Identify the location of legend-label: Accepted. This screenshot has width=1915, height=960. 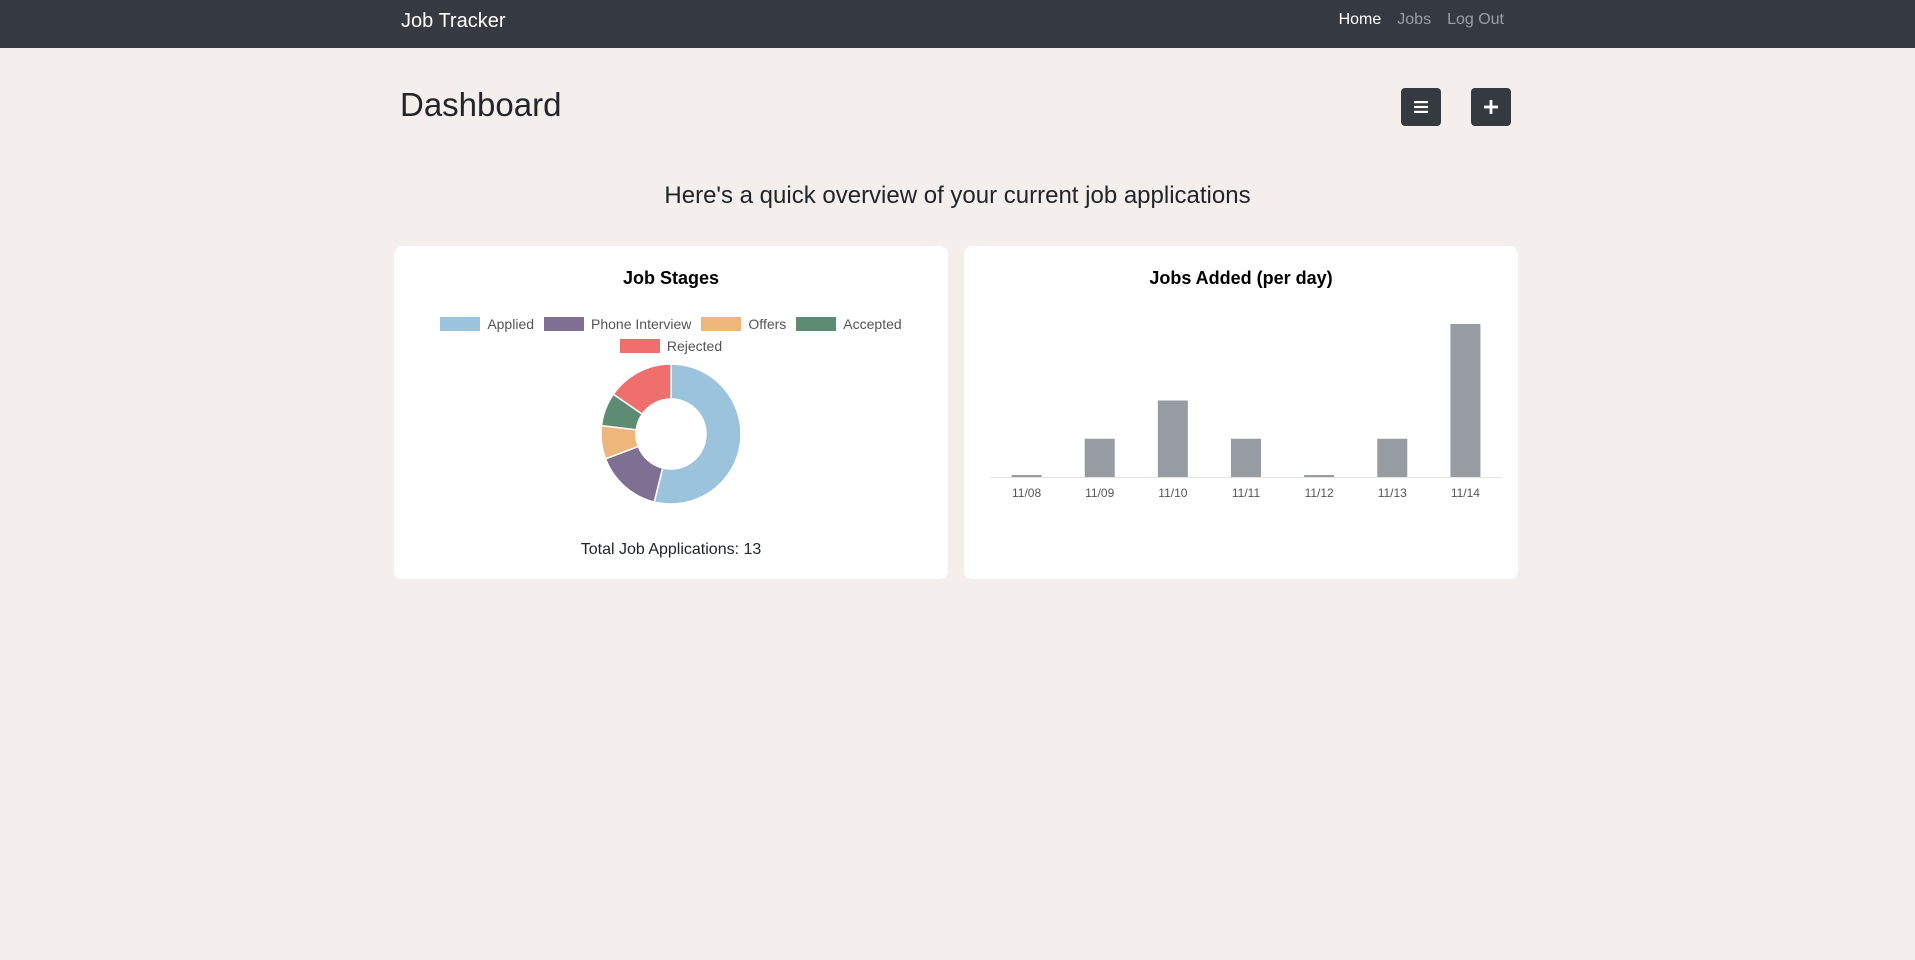
(872, 324).